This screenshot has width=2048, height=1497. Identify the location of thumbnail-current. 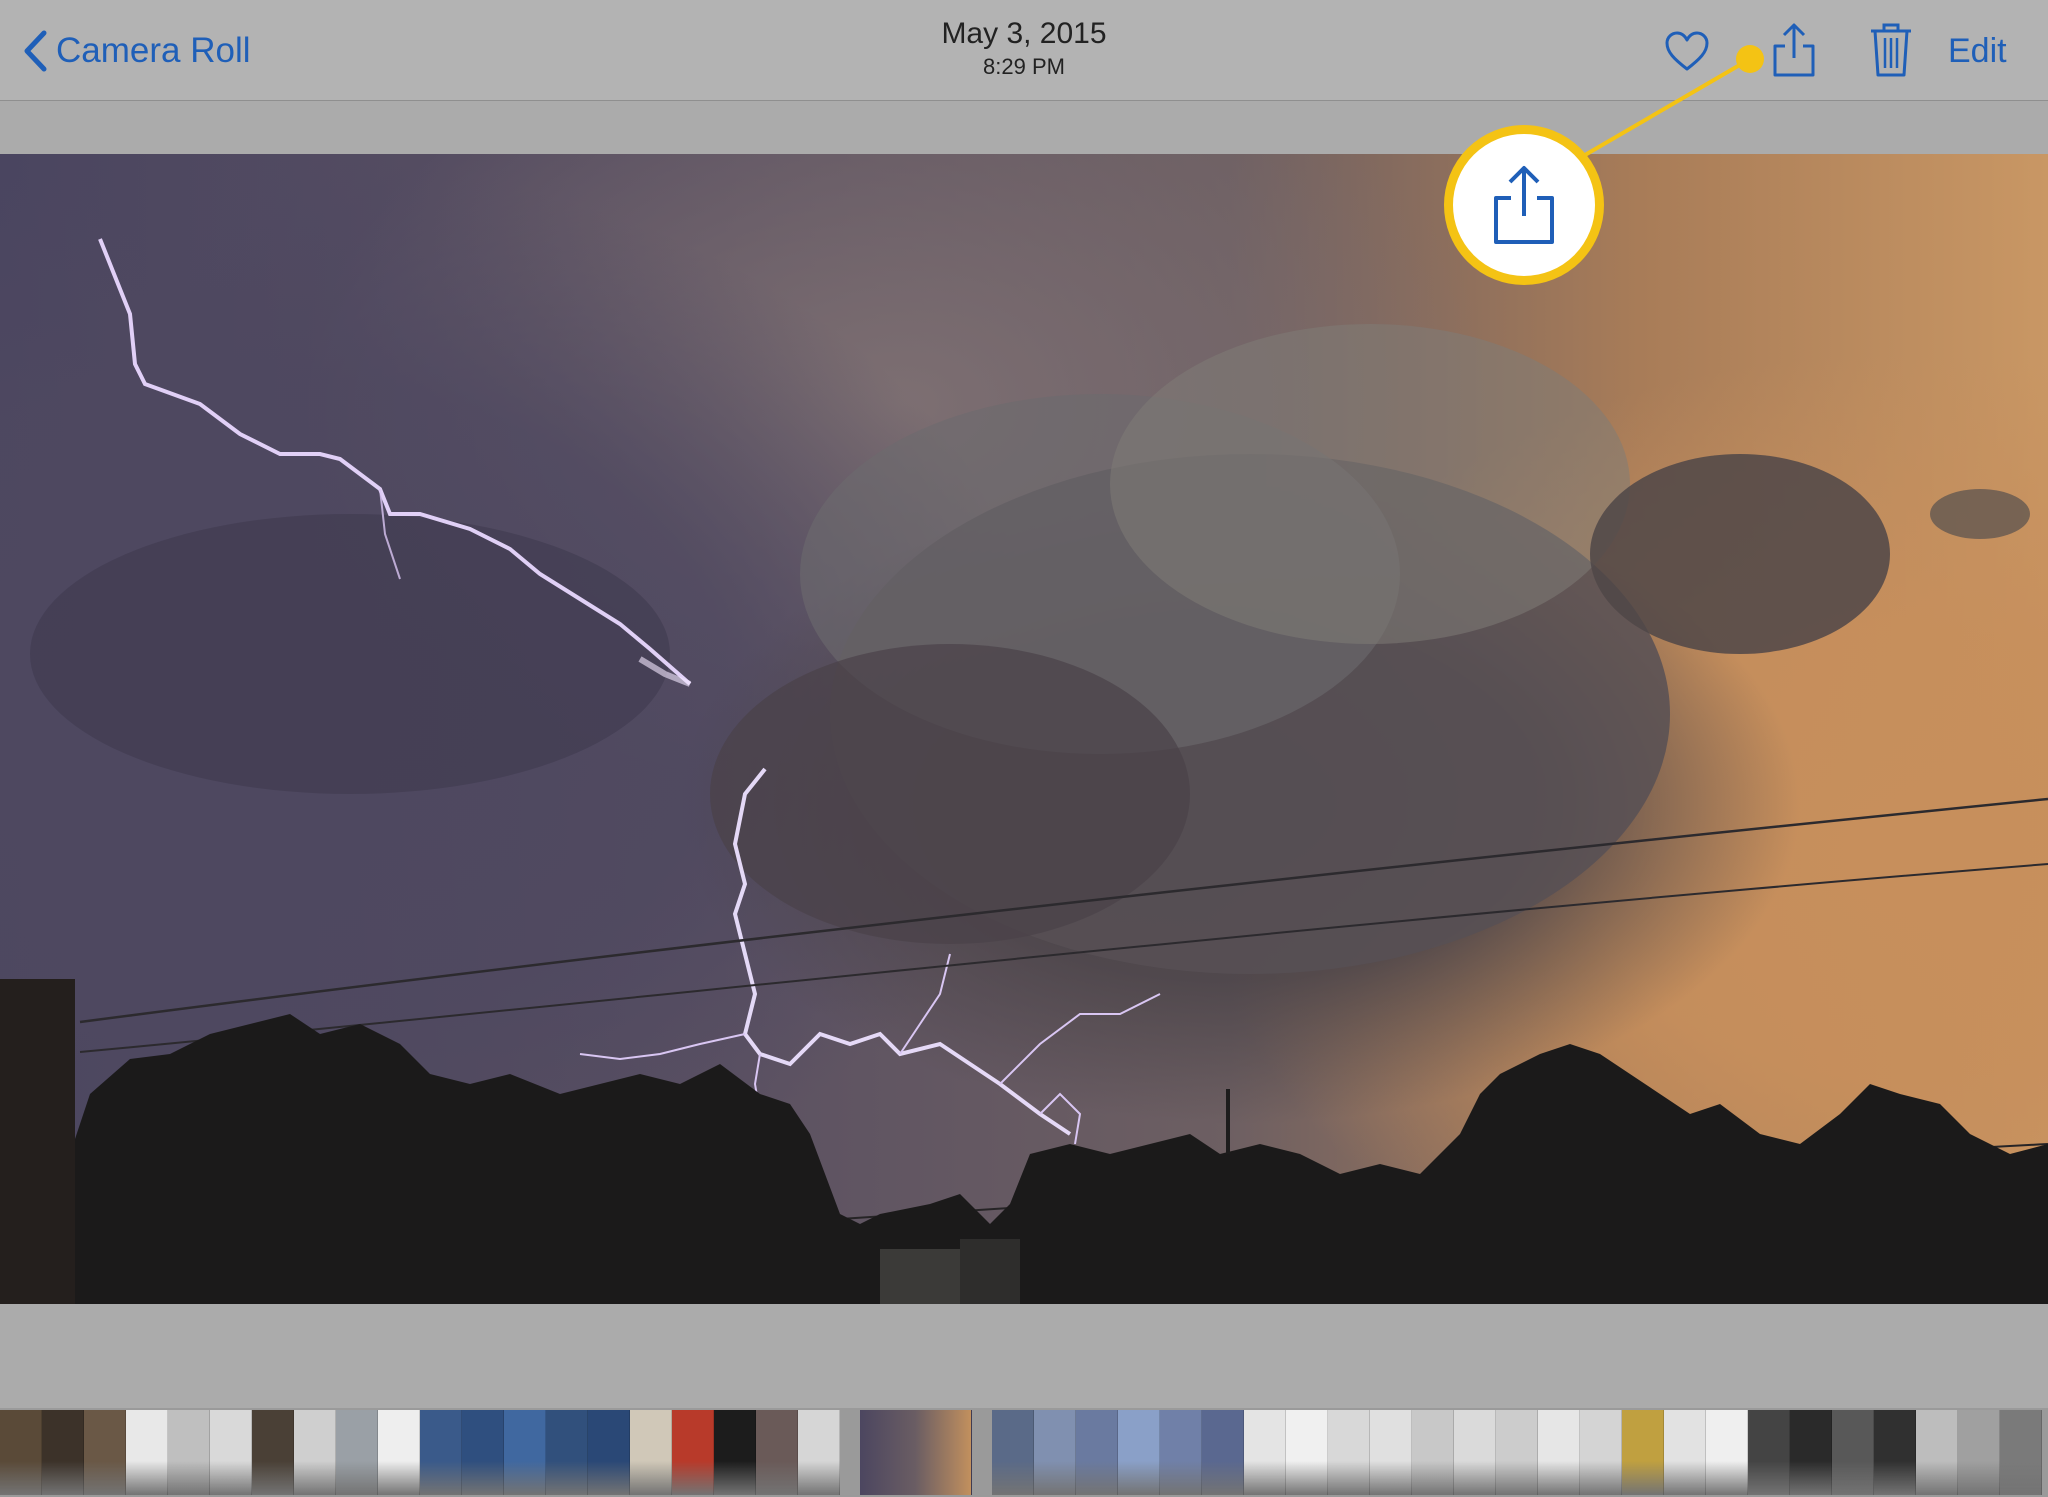
(916, 1452).